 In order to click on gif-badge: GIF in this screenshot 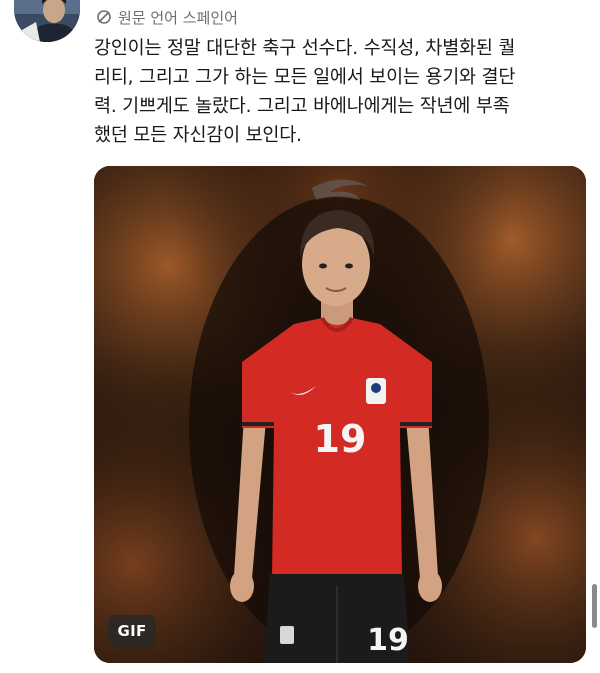, I will do `click(132, 631)`.